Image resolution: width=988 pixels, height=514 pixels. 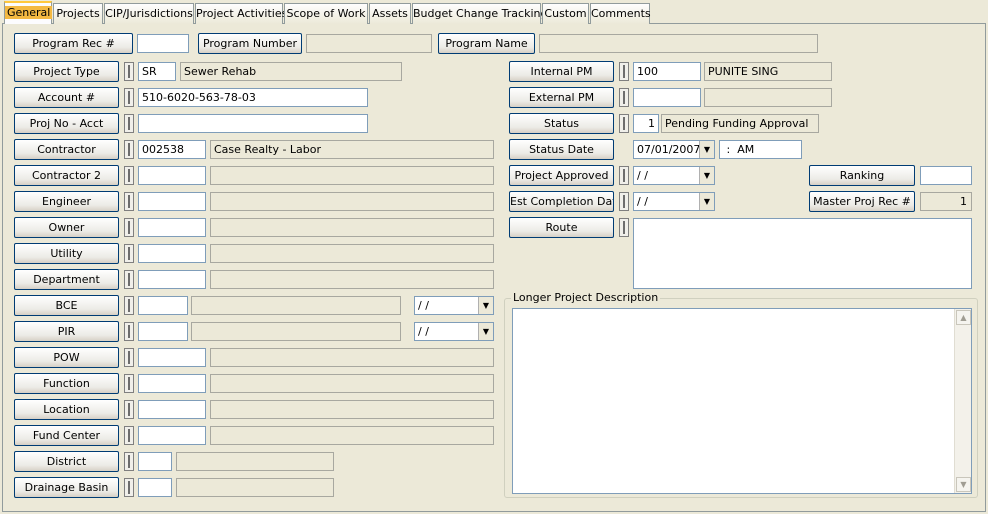 I want to click on ranking-field, so click(x=946, y=175).